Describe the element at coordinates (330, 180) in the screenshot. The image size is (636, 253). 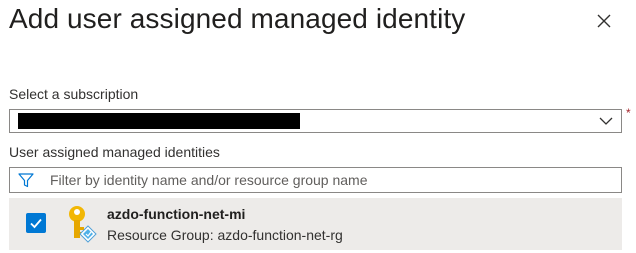
I see `identity-filter-input` at that location.